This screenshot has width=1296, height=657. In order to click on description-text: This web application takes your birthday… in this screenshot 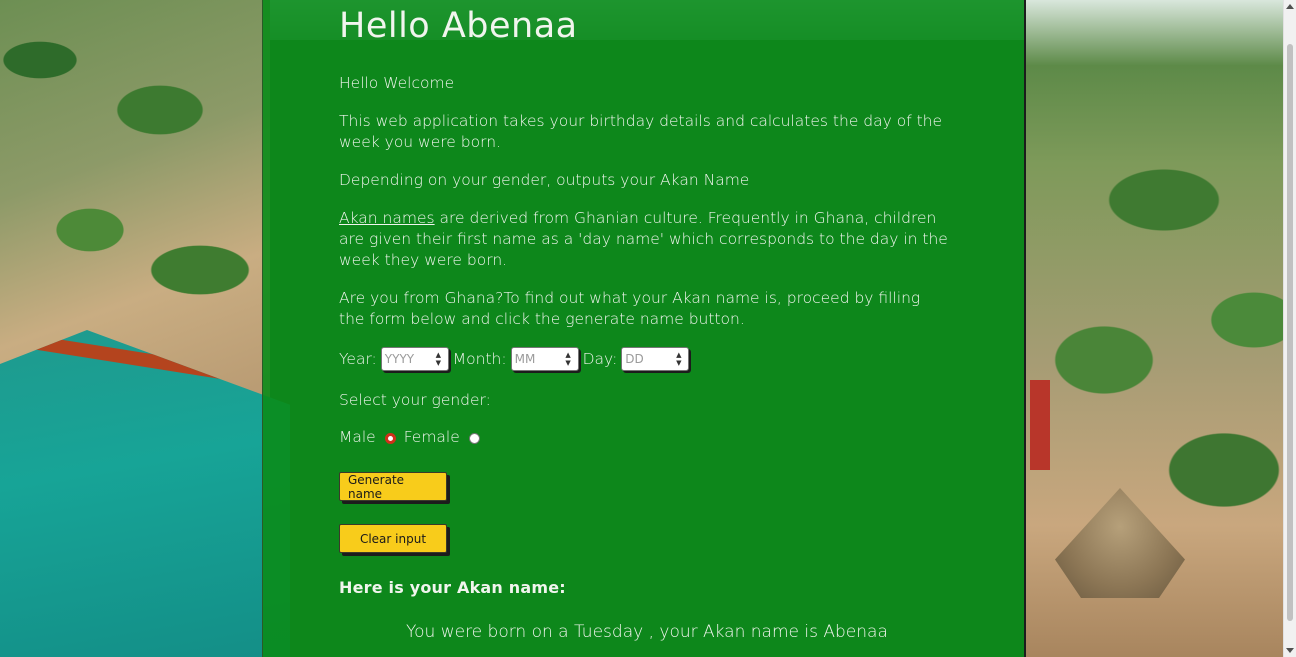, I will do `click(641, 131)`.